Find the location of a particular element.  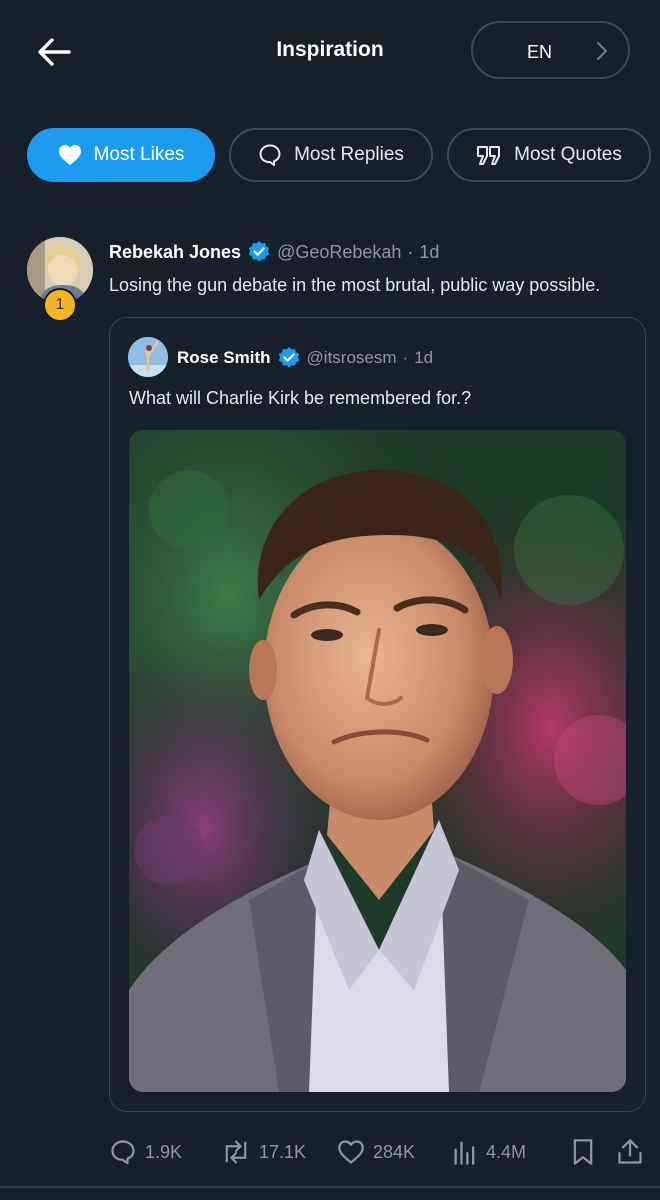

language-label: EN is located at coordinates (539, 52).